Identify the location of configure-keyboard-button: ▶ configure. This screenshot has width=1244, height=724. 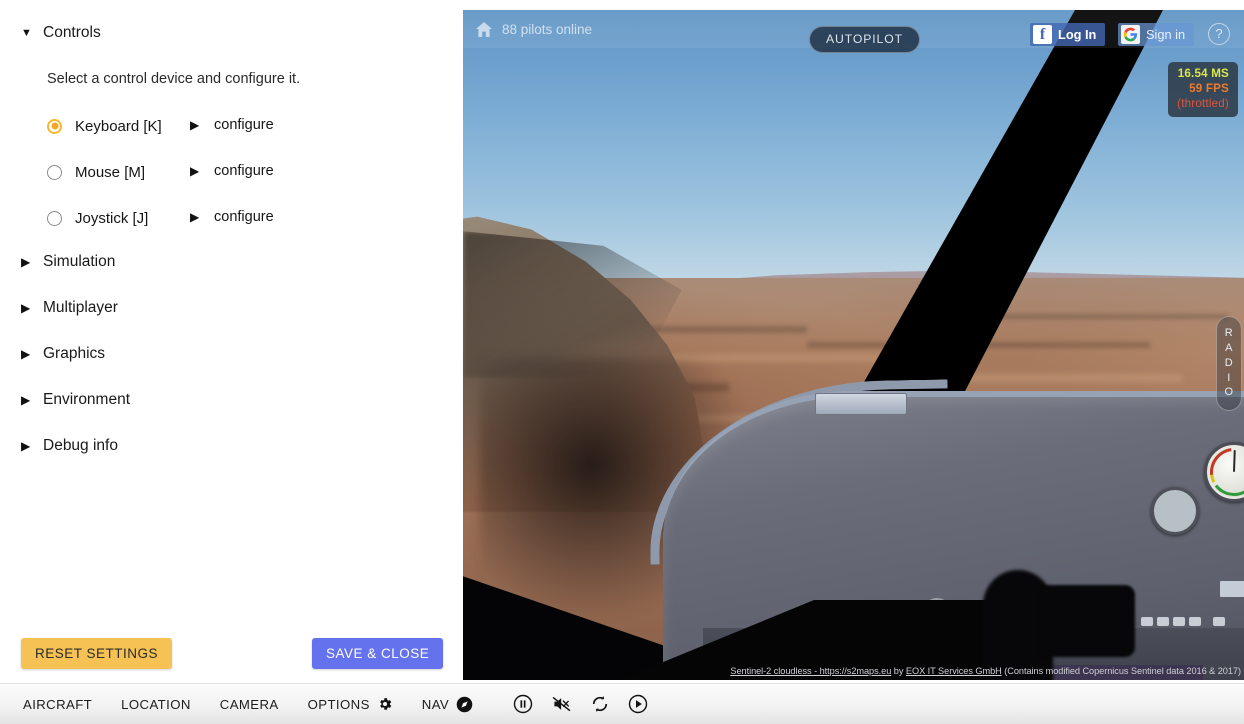
(232, 125).